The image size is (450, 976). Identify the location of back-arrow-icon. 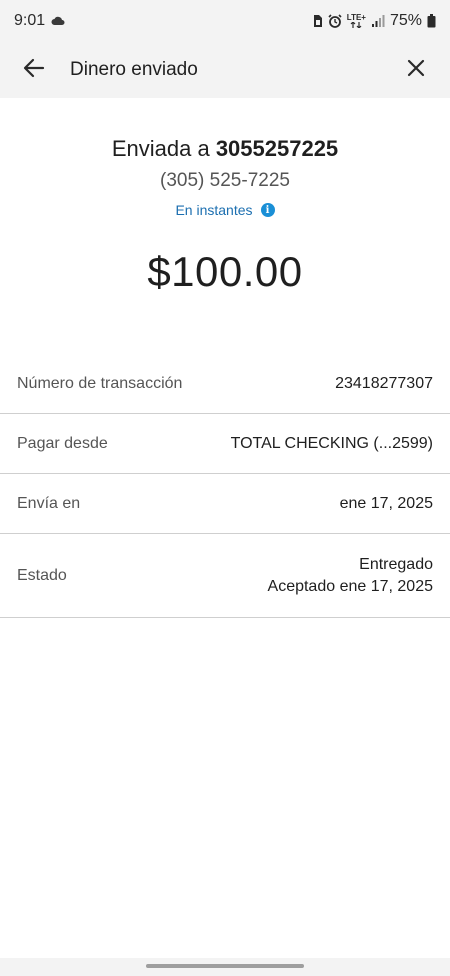
(34, 70).